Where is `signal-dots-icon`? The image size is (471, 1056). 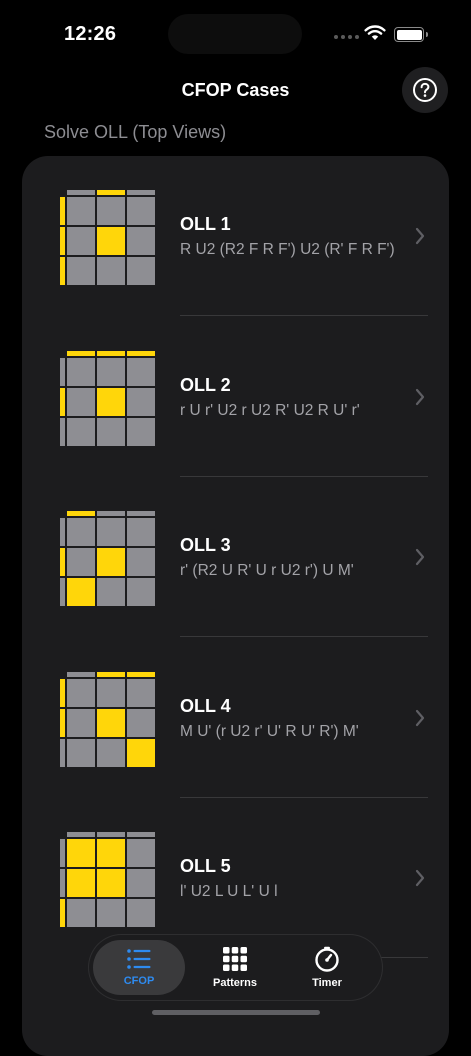
signal-dots-icon is located at coordinates (346, 37).